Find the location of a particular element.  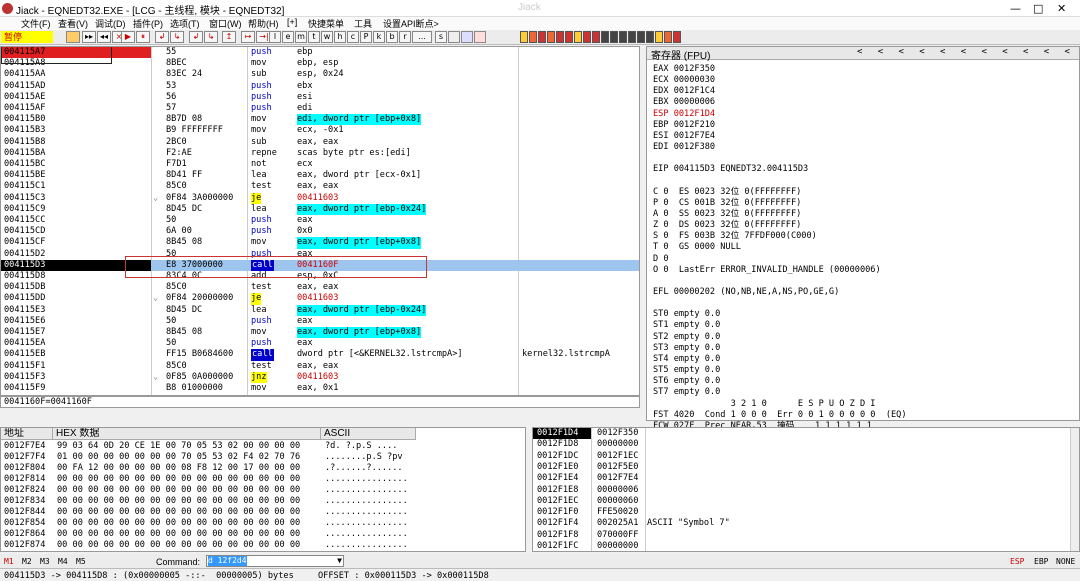

disasm-address: 004115E3 is located at coordinates (24, 310).